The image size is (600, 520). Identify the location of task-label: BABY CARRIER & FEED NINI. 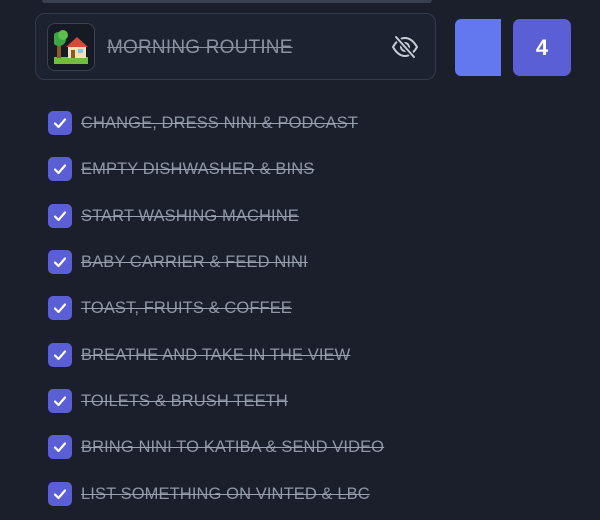
(194, 261).